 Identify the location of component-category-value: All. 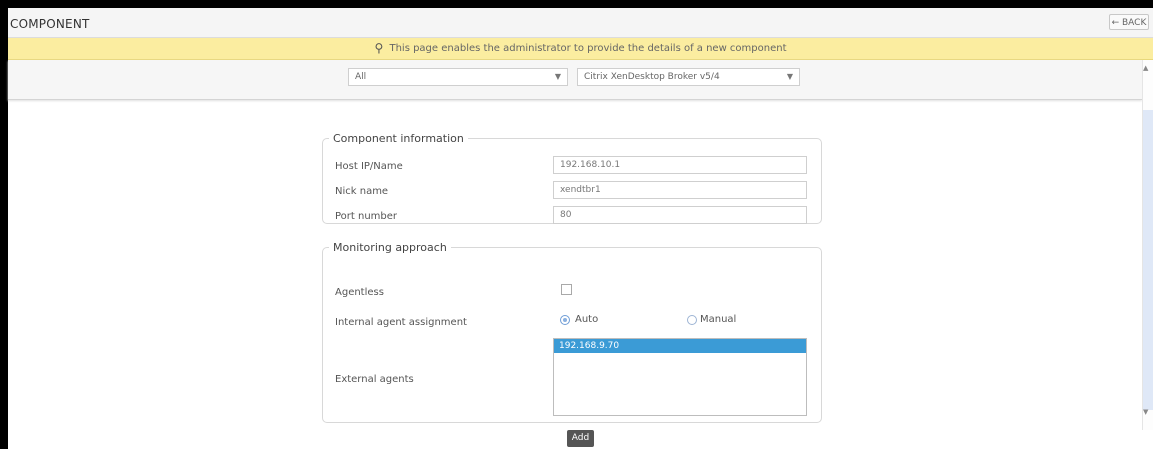
(361, 77).